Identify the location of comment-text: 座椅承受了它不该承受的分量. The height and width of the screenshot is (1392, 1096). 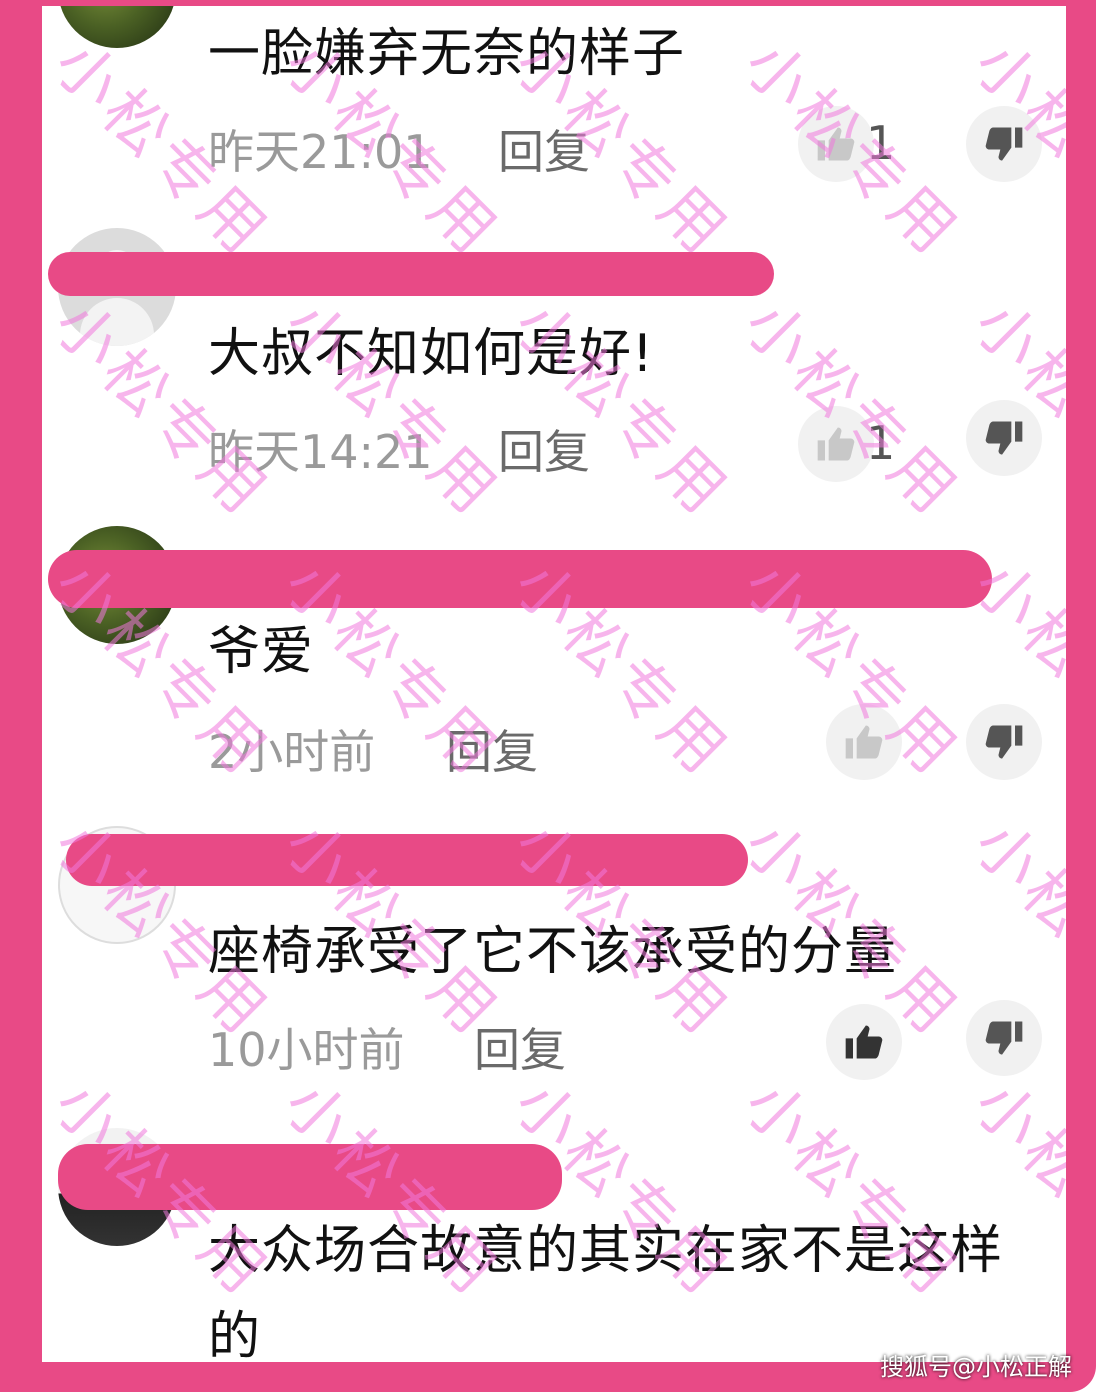
(553, 952).